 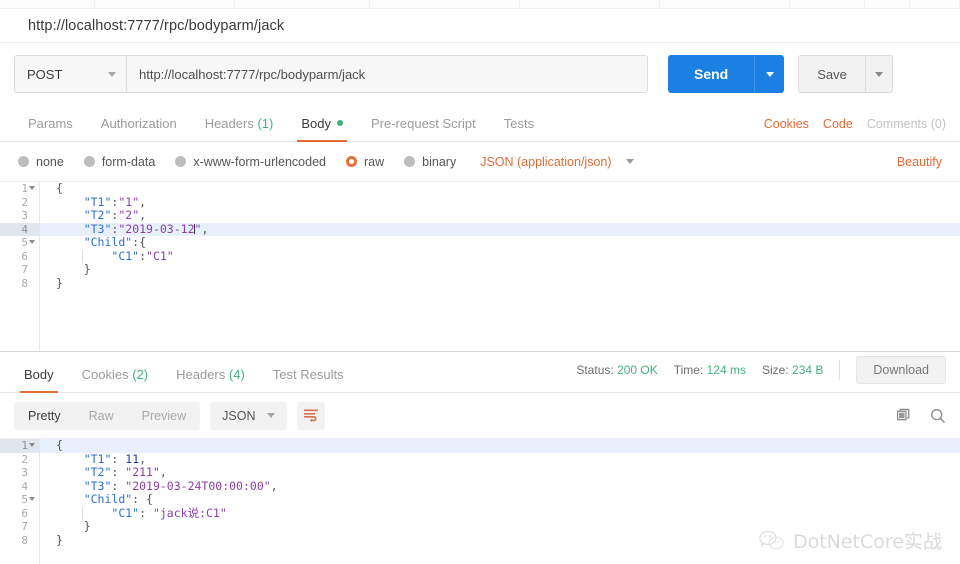 I want to click on time-group: Time: 124 ms, so click(x=710, y=370).